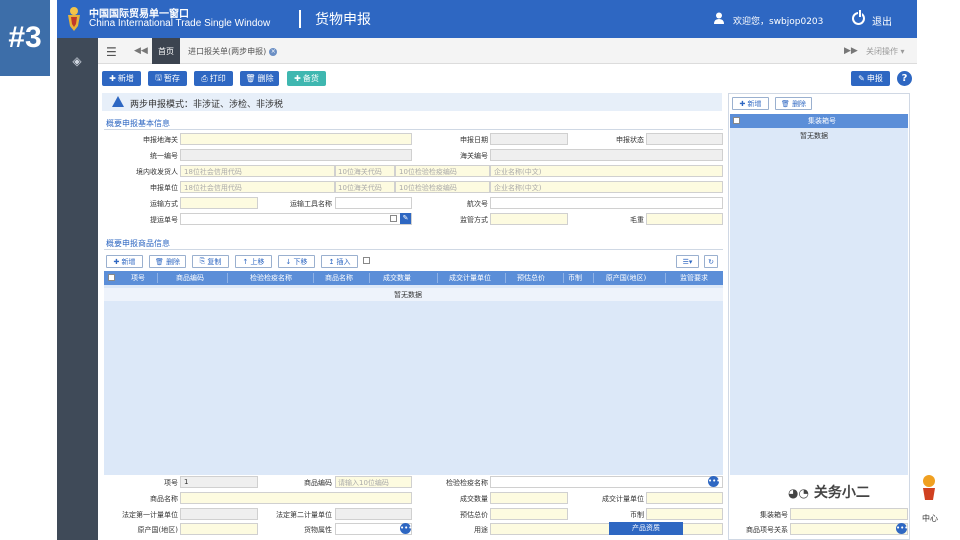  I want to click on bill-no-checkbox, so click(393, 218).